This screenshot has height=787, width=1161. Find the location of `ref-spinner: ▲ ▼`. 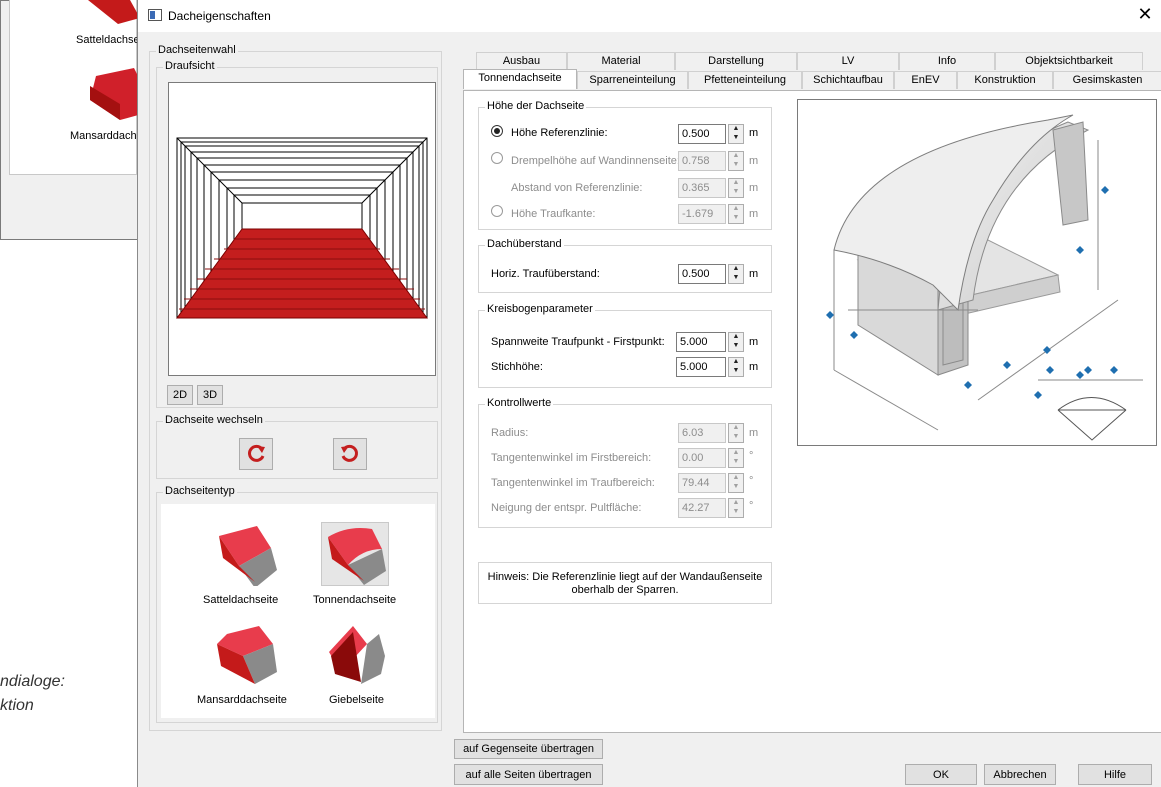

ref-spinner: ▲ ▼ is located at coordinates (736, 134).